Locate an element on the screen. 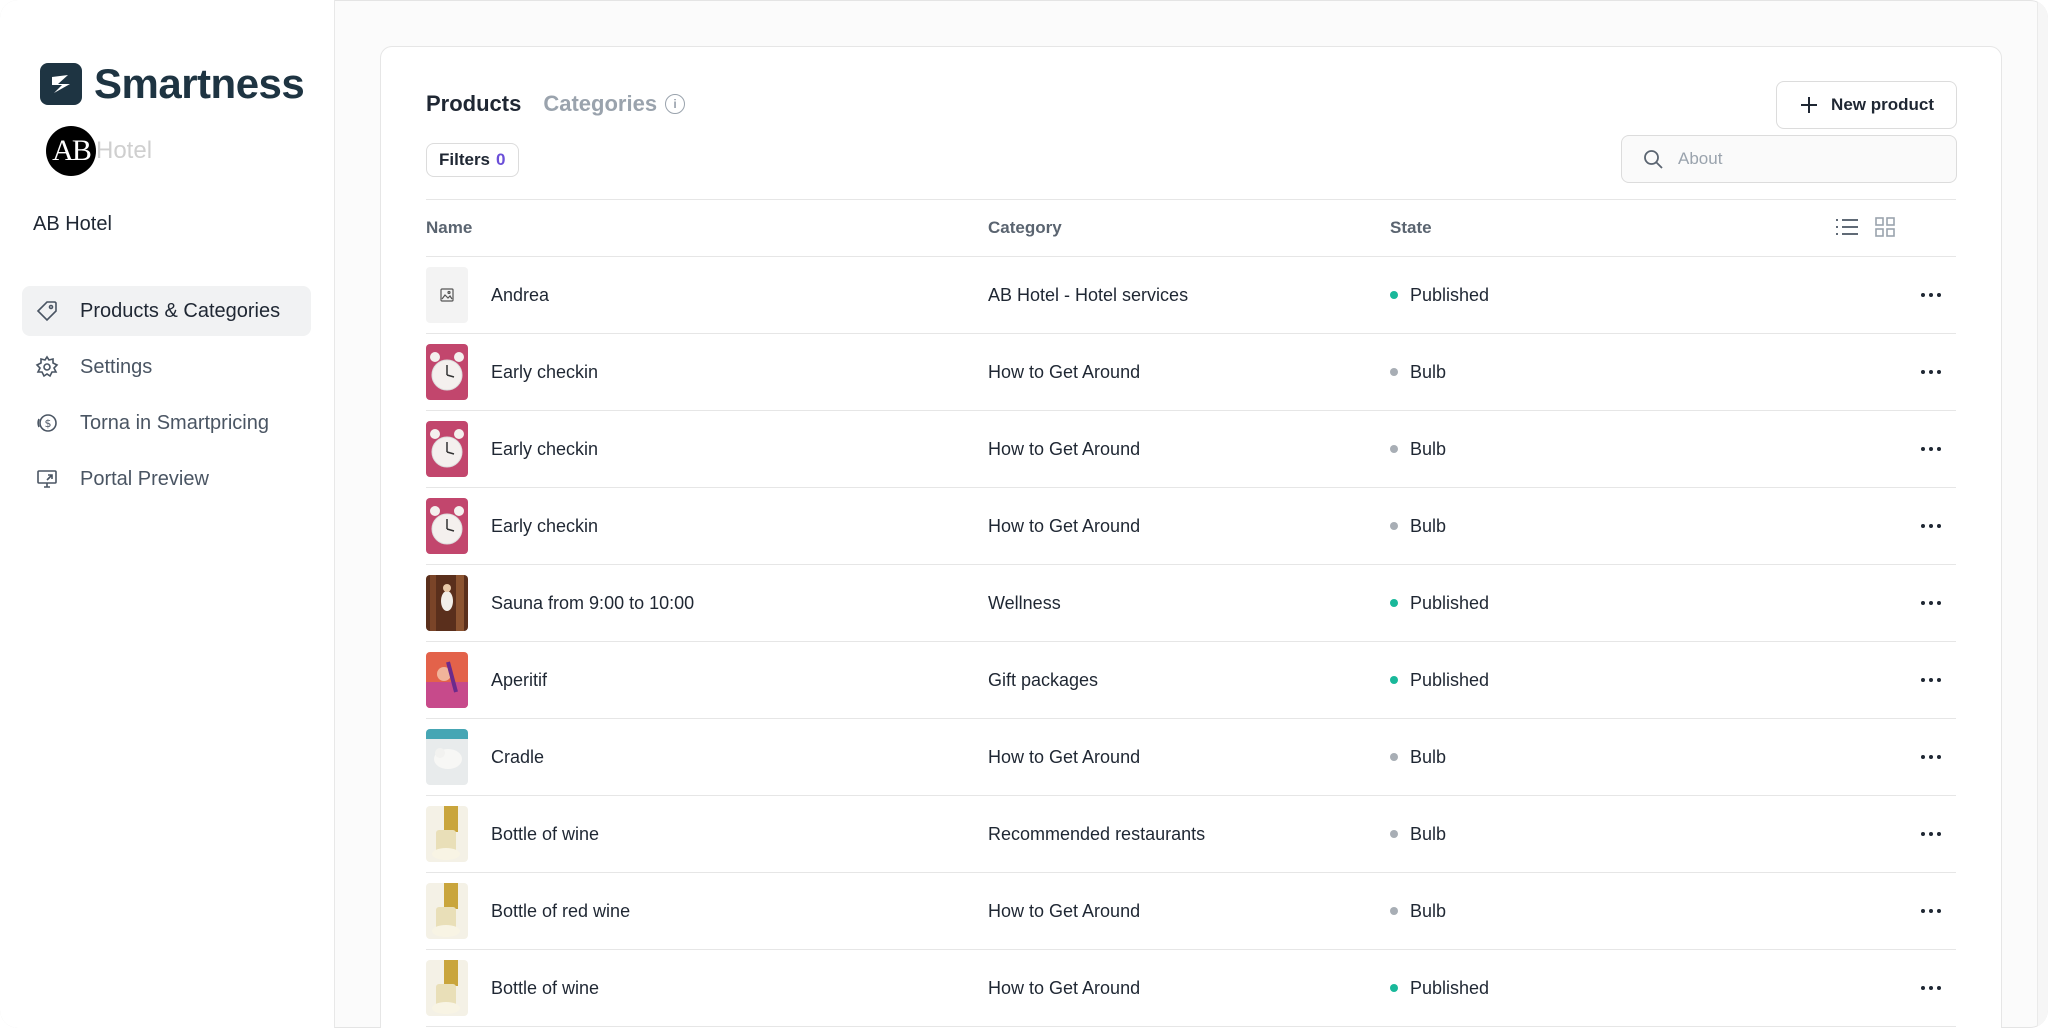 The height and width of the screenshot is (1028, 2048). hotel-logo: AB Hotel is located at coordinates (99, 151).